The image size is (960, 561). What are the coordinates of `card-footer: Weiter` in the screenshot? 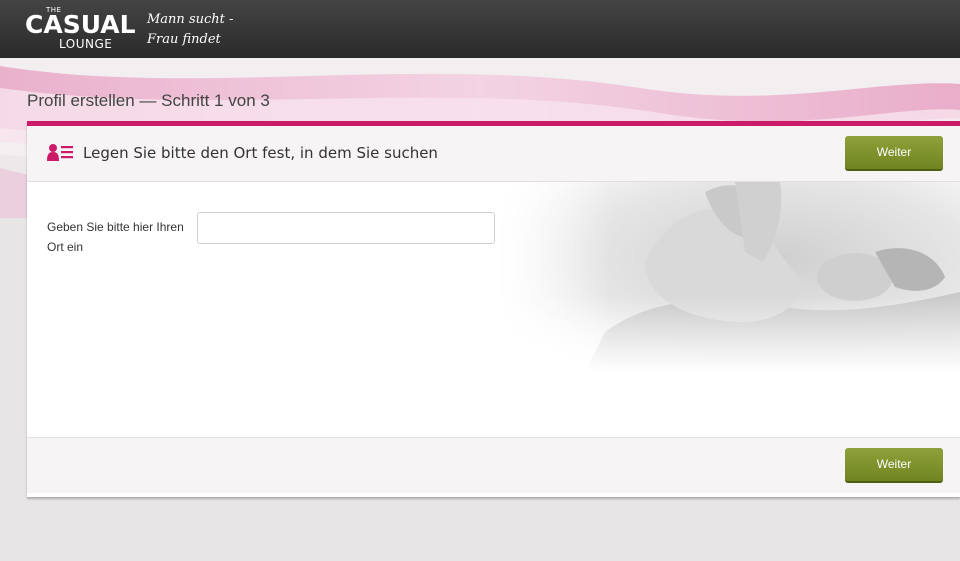 It's located at (493, 465).